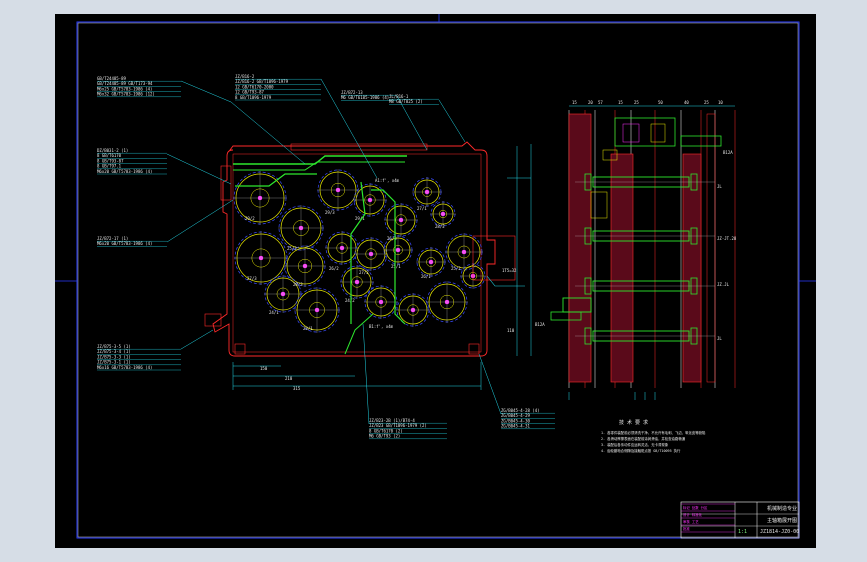  What do you see at coordinates (719, 186) in the screenshot?
I see `section-label-1: JL` at bounding box center [719, 186].